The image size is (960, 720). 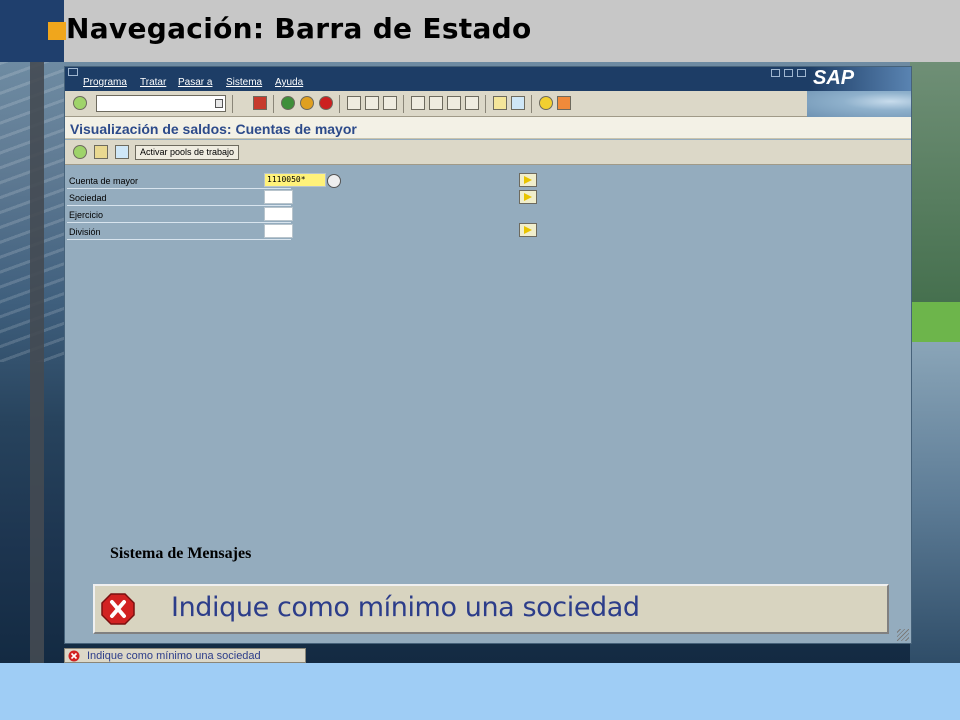 What do you see at coordinates (219, 103) in the screenshot?
I see `command-history-icon` at bounding box center [219, 103].